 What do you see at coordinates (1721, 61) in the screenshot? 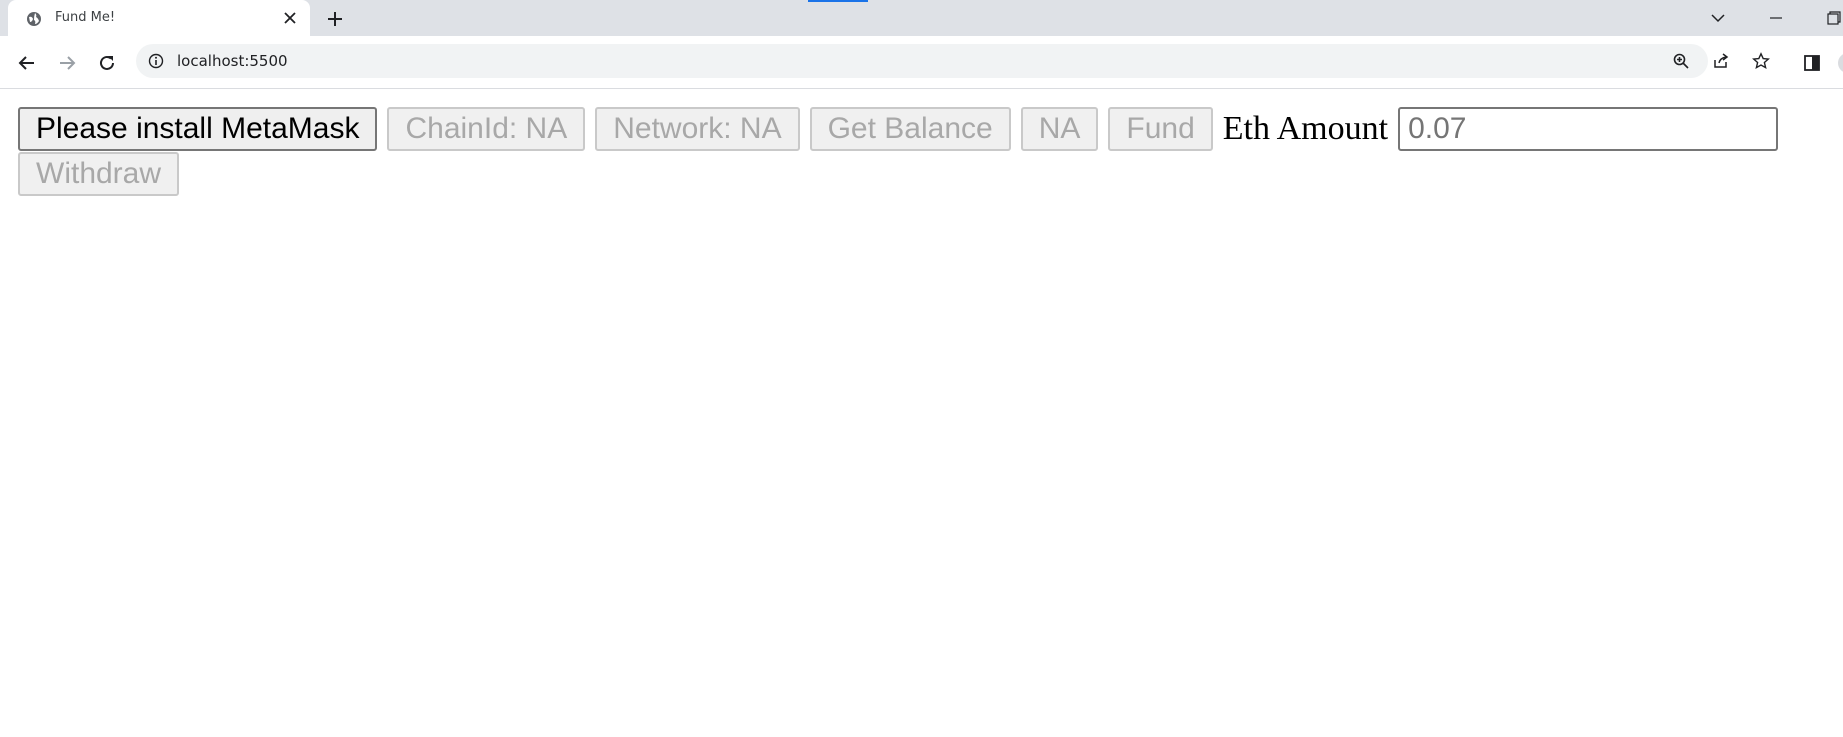
I see `share-icon` at bounding box center [1721, 61].